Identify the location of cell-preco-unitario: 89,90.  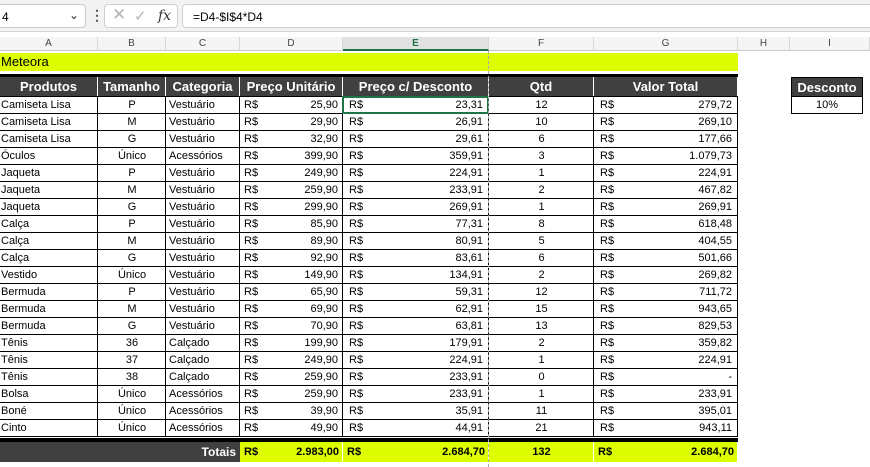
(289, 241).